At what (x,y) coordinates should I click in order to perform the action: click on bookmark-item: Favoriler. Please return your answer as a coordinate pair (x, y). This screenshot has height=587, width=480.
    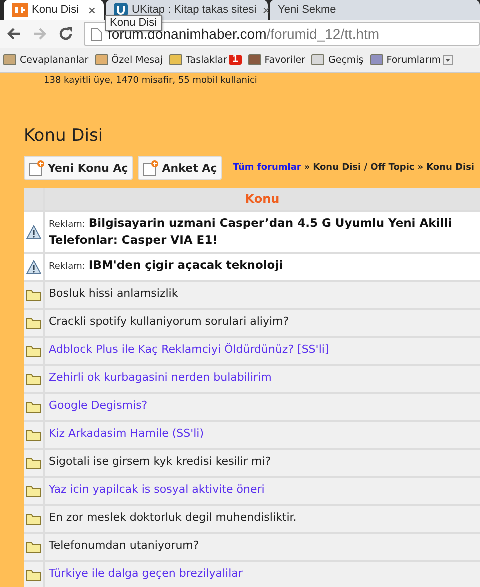
    Looking at the image, I should click on (277, 60).